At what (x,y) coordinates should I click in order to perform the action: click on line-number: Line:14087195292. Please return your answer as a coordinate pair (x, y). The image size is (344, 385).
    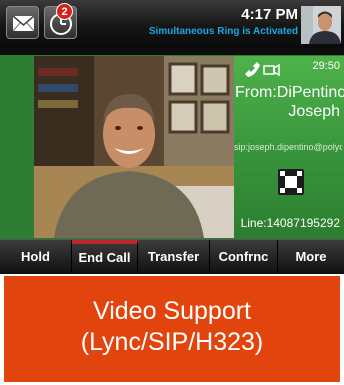
    Looking at the image, I should click on (290, 223).